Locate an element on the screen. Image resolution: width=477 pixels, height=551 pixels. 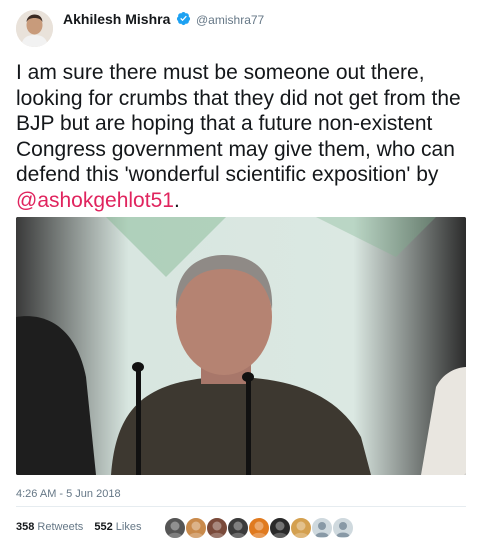
mention-link: @ashokgehlot51 is located at coordinates (95, 200).